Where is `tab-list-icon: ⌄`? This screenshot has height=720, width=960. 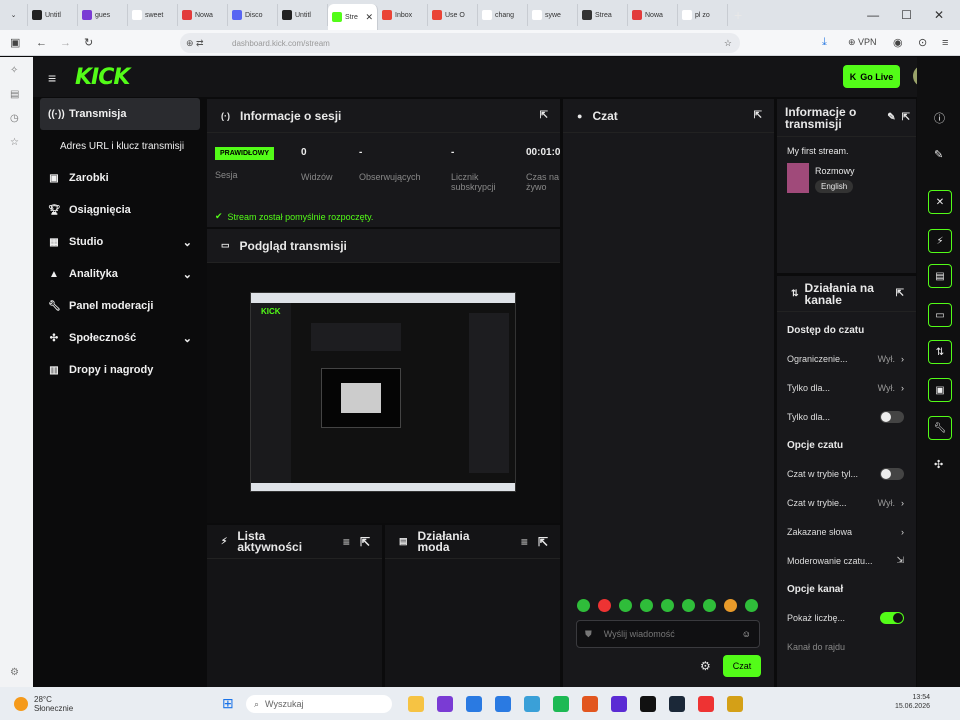
tab-list-icon: ⌄ is located at coordinates (14, 15).